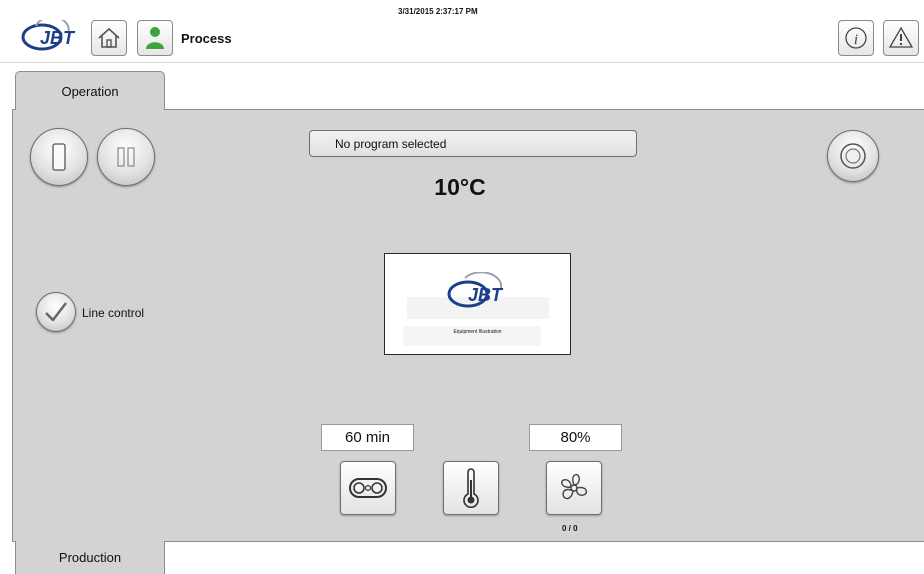  I want to click on illustration-caption: Equipment Illustration, so click(477, 332).